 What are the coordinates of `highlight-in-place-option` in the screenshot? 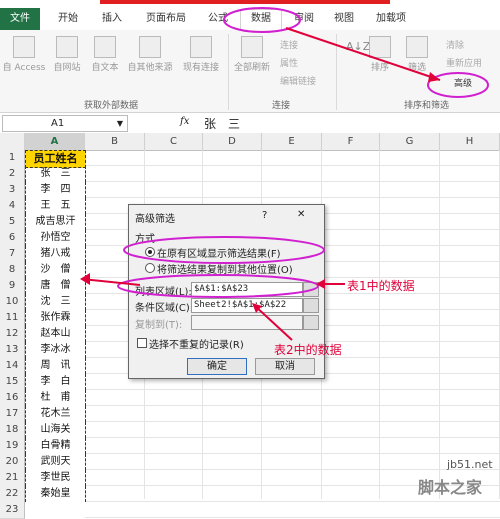 It's located at (224, 250).